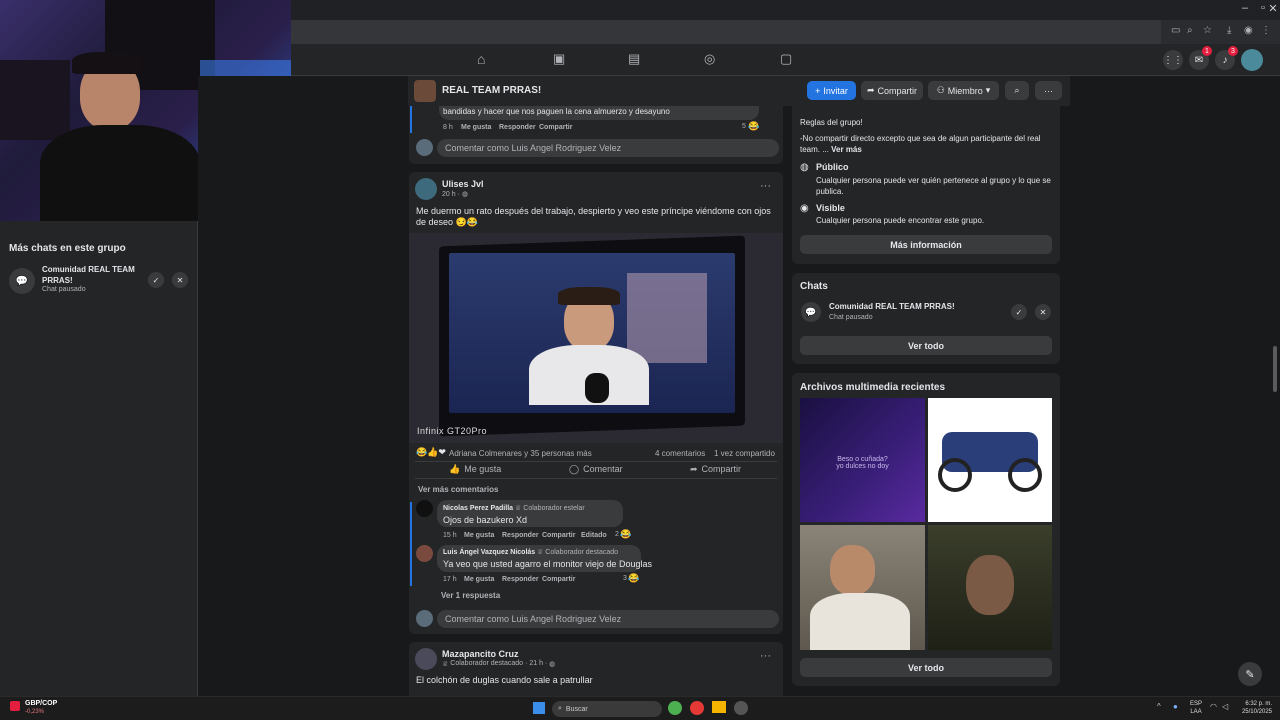 The image size is (1280, 720). Describe the element at coordinates (555, 127) in the screenshot. I see `comment-share-link: Compartir` at that location.